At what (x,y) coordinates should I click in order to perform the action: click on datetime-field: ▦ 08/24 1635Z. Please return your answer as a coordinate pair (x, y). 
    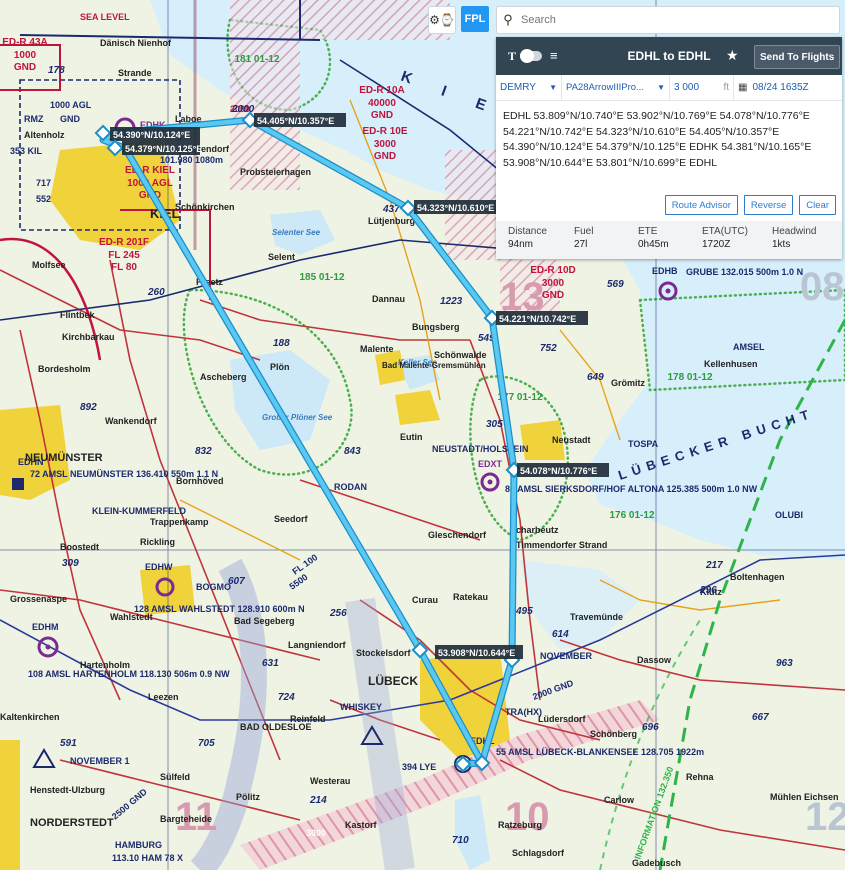
    Looking at the image, I should click on (788, 87).